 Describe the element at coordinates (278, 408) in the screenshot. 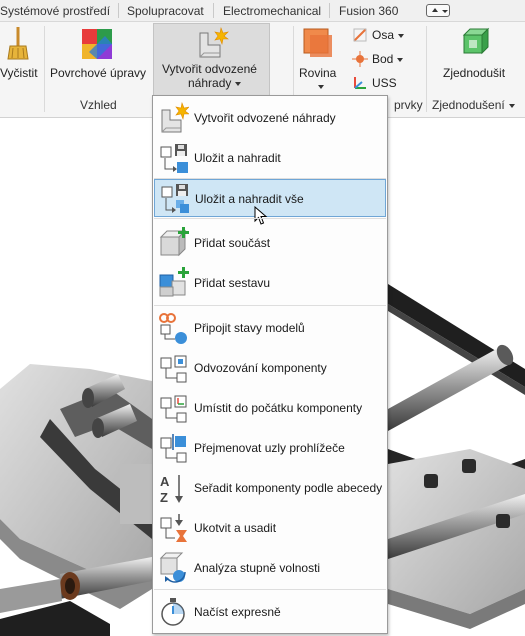

I see `menu-item-label: Umístit do počátku komponenty` at that location.